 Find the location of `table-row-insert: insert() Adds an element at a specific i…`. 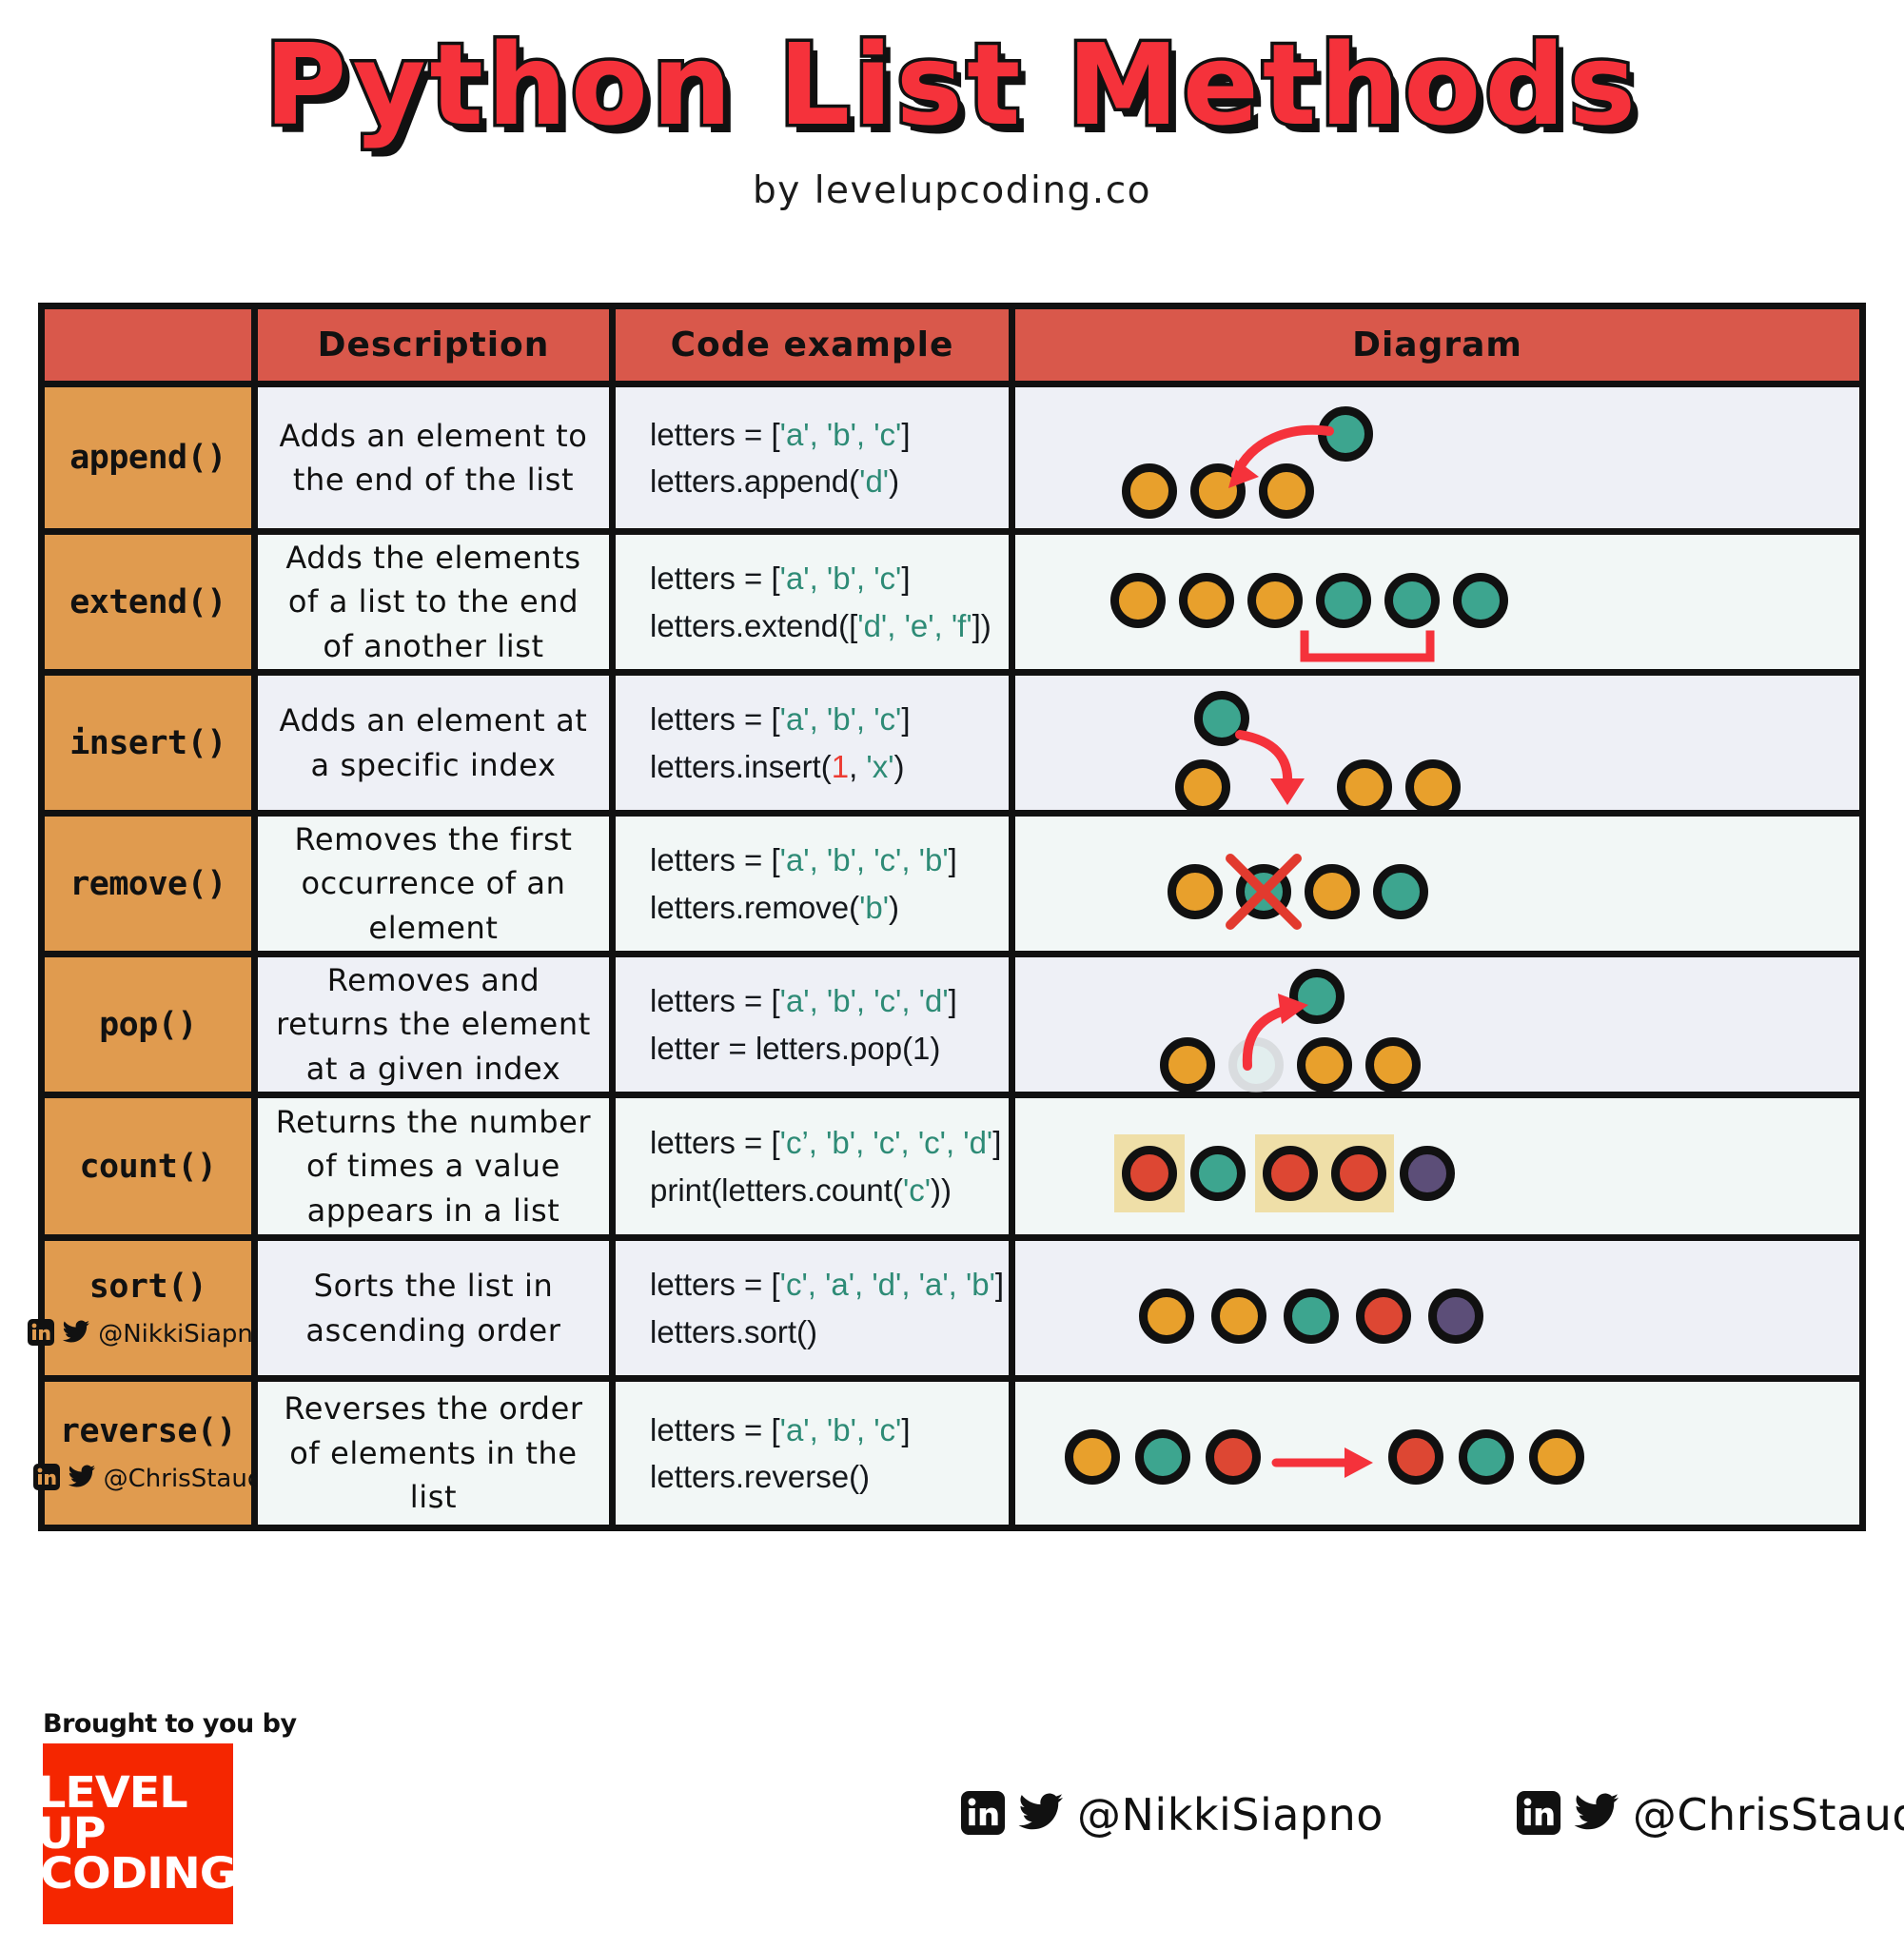

table-row-insert: insert() Adds an element at a specific i… is located at coordinates (952, 746).